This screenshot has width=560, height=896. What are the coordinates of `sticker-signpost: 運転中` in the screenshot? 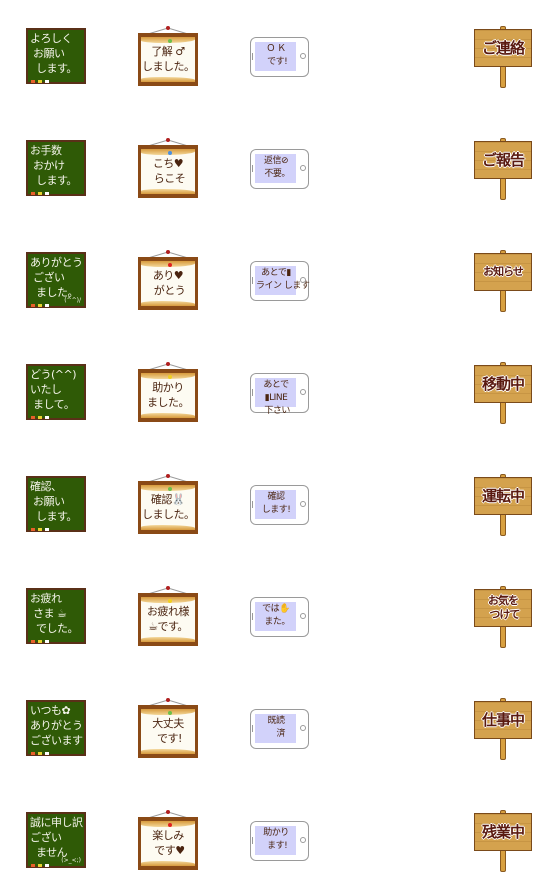 It's located at (504, 504).